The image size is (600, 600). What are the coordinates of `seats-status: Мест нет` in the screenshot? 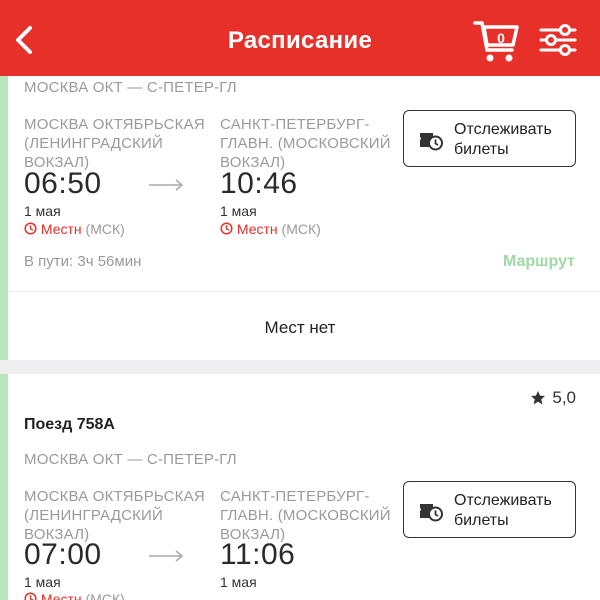 It's located at (300, 328).